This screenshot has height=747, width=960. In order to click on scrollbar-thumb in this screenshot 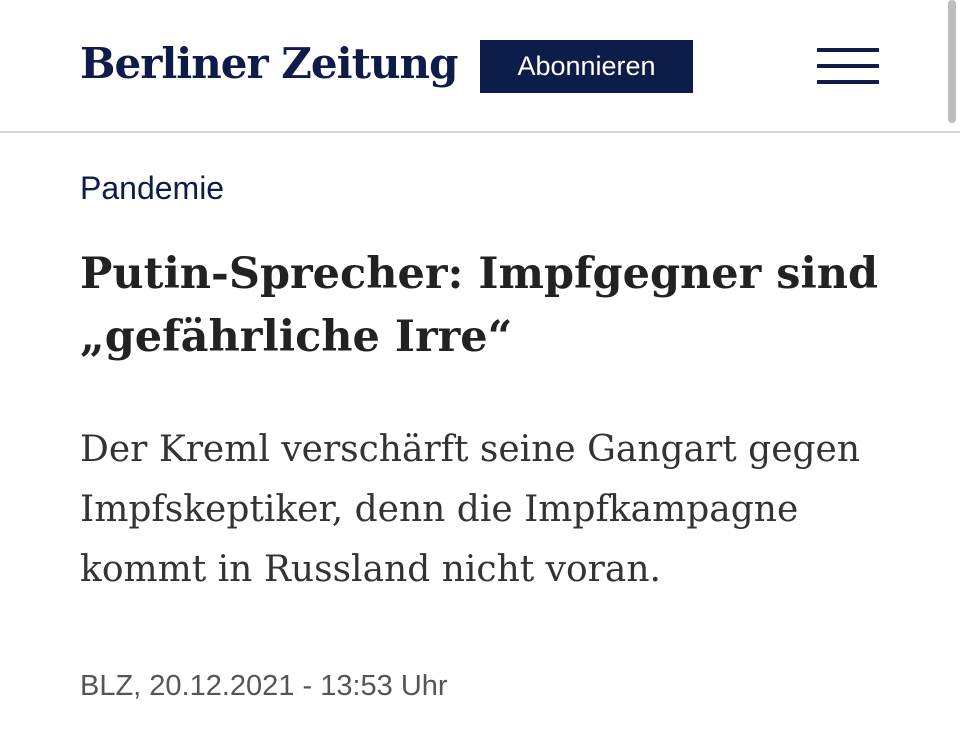, I will do `click(952, 61)`.